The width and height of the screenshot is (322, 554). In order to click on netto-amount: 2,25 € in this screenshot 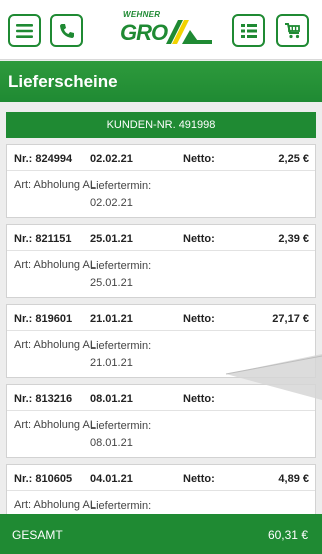, I will do `click(293, 159)`.